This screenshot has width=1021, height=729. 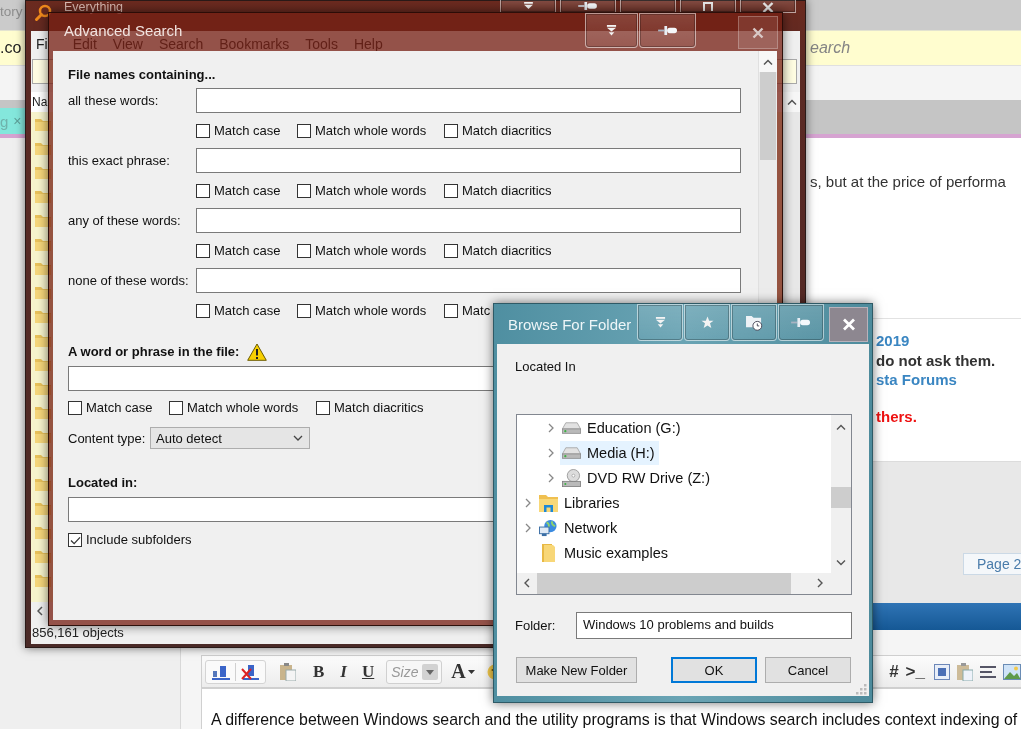 I want to click on code-button: >_, so click(x=915, y=671).